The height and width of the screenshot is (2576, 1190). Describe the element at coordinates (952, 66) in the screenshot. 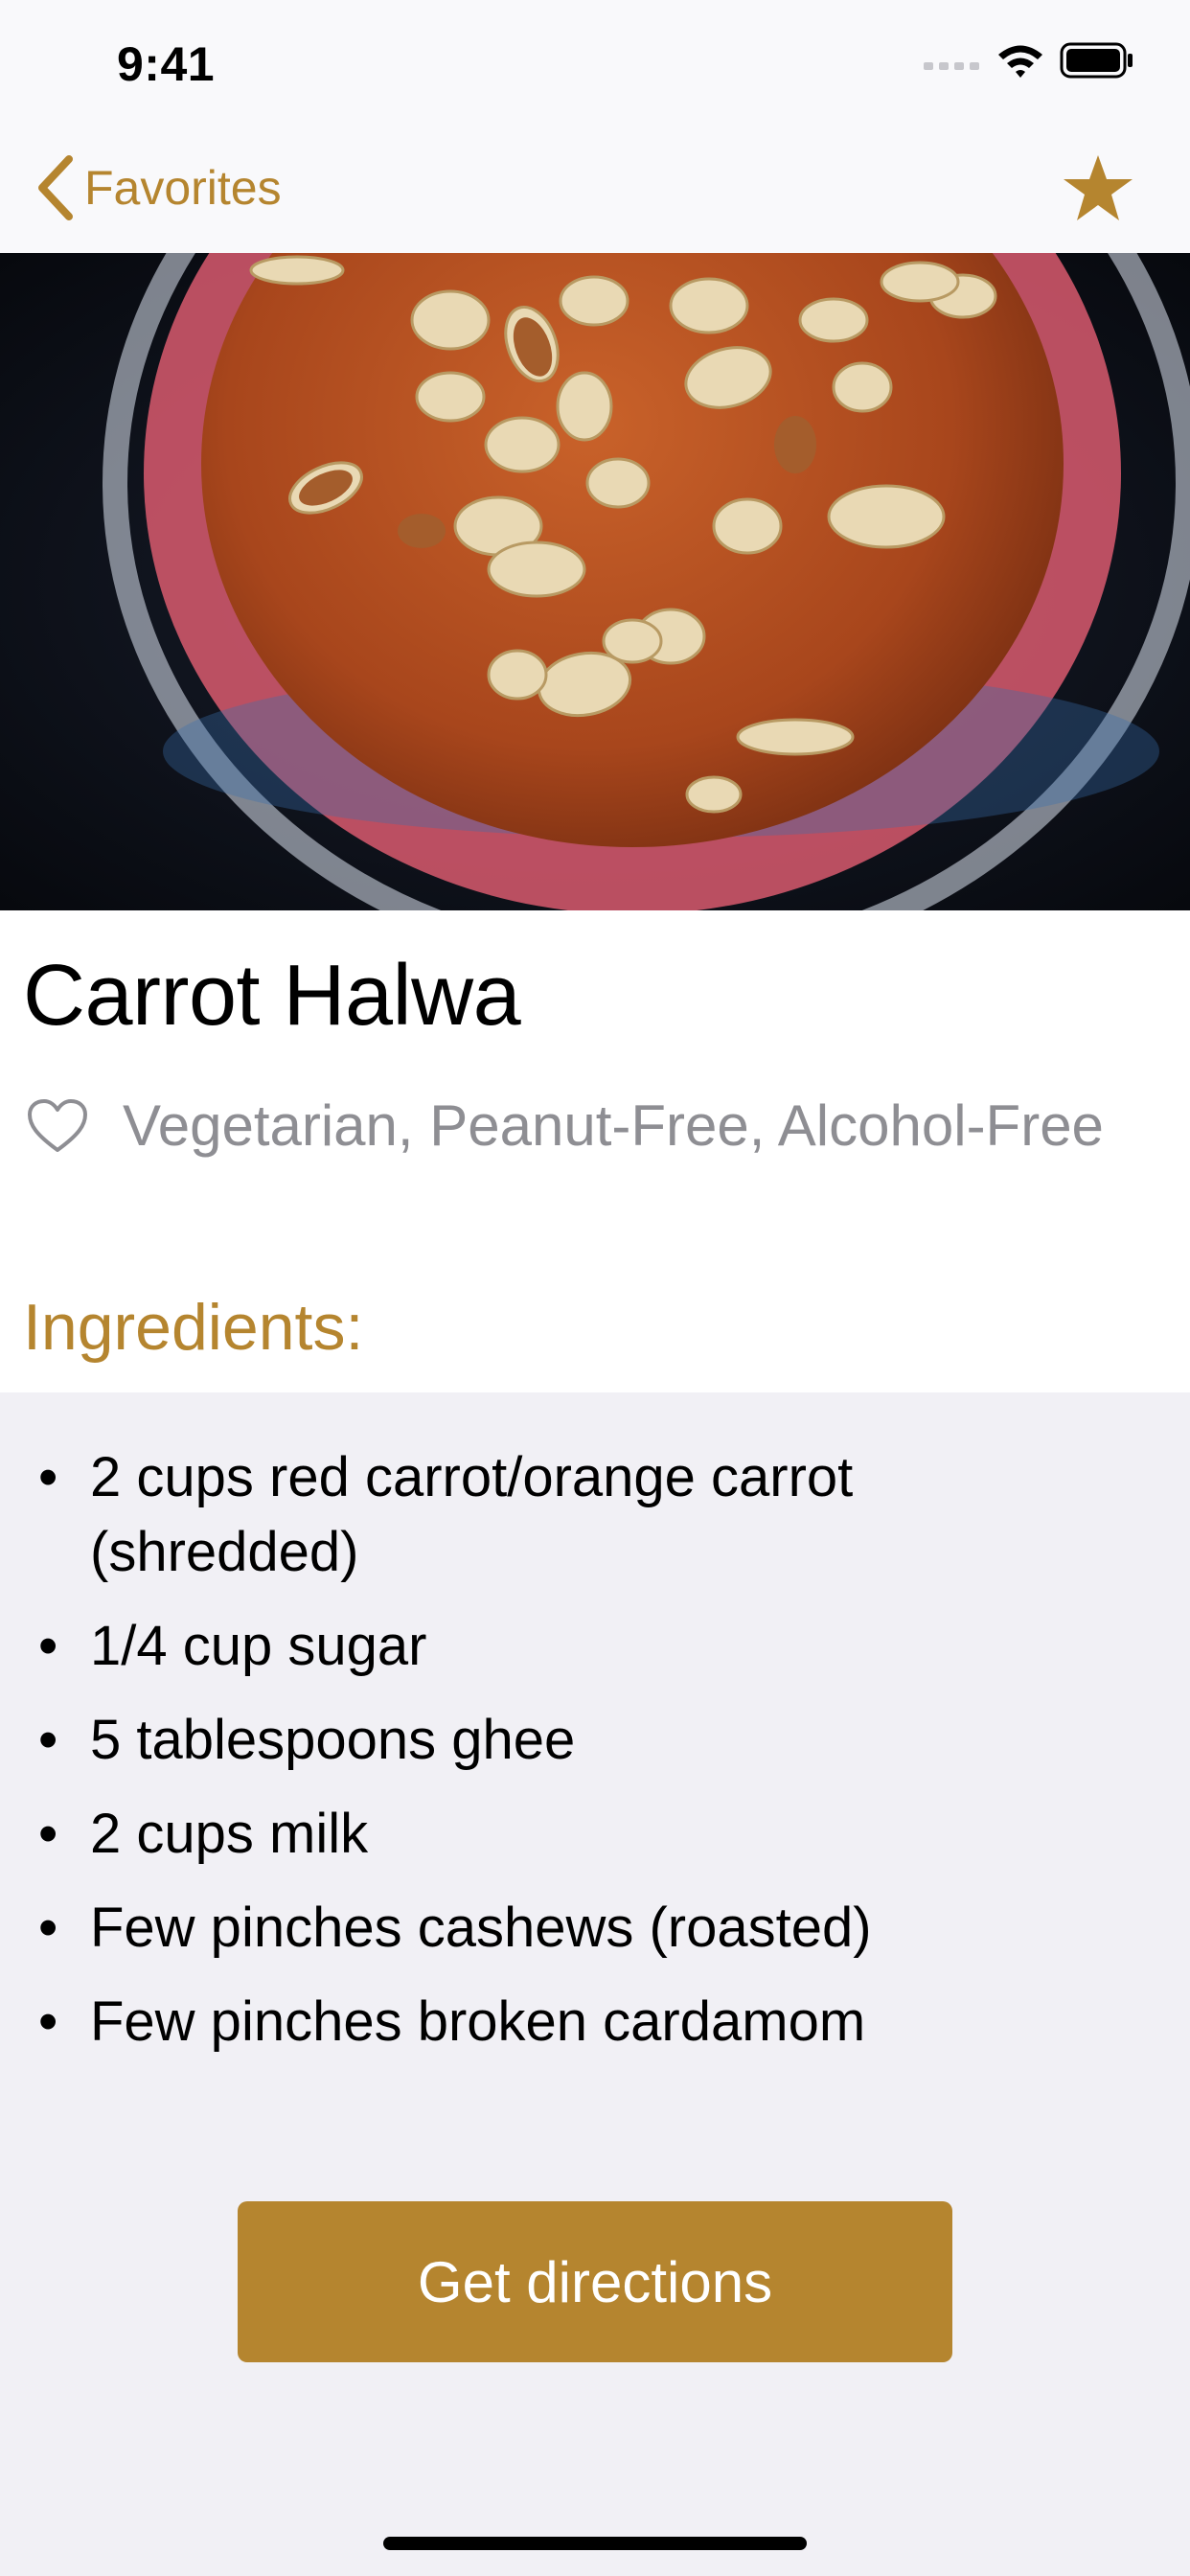

I see `cellular-icon` at that location.